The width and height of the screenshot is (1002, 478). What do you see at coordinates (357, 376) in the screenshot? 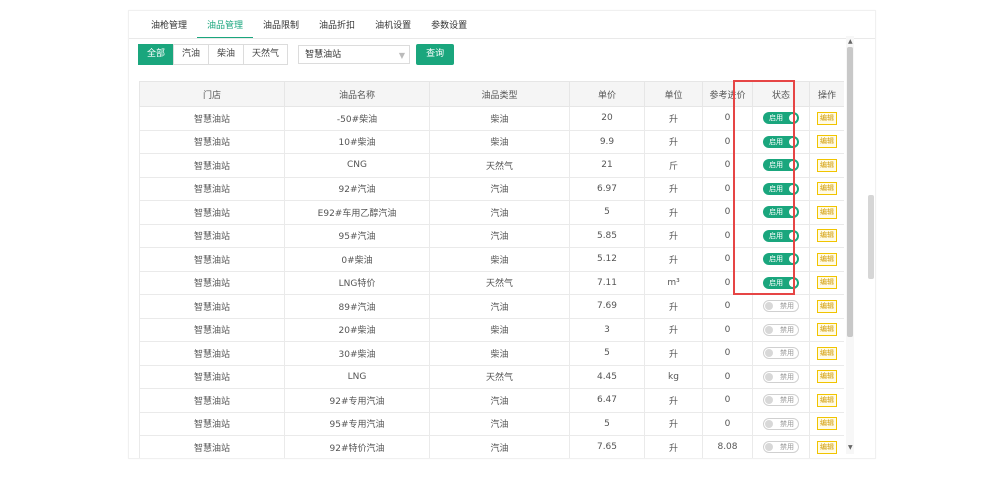
I see `cell-name: LNG` at bounding box center [357, 376].